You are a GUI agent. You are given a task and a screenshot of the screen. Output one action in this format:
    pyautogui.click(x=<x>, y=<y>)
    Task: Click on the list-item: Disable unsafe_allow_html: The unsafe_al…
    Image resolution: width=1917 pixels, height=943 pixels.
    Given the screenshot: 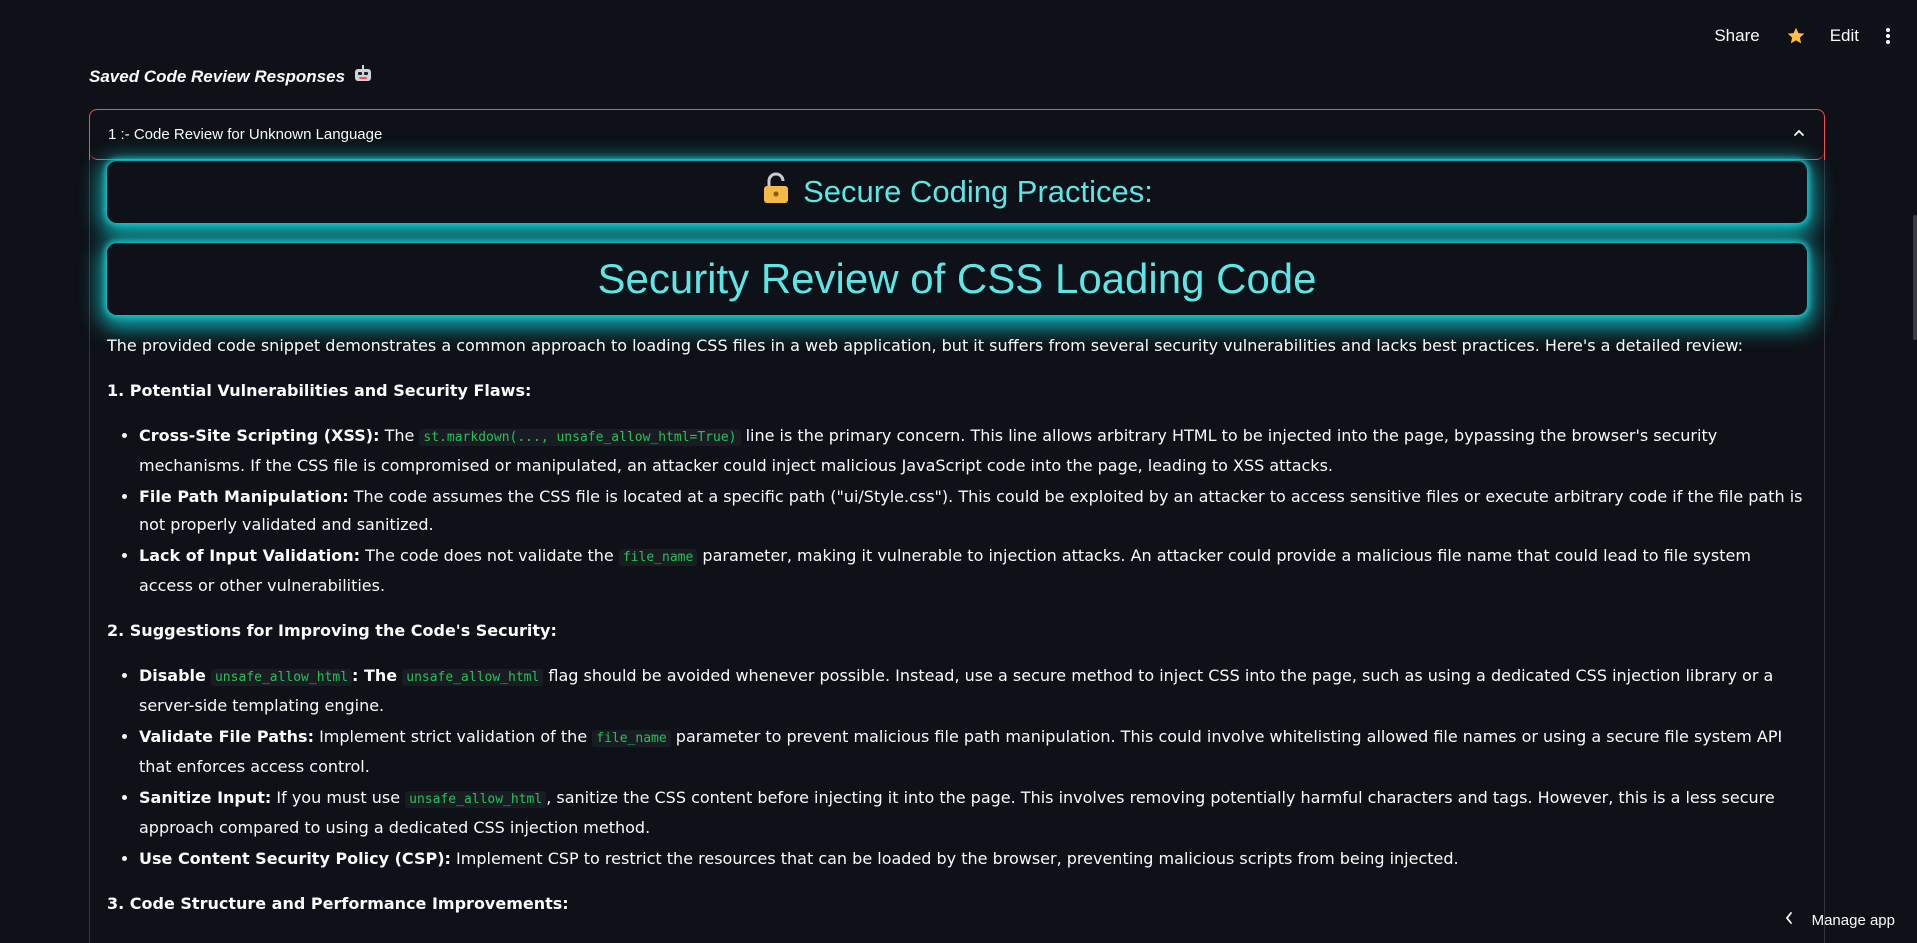 What is the action you would take?
    pyautogui.click(x=973, y=691)
    